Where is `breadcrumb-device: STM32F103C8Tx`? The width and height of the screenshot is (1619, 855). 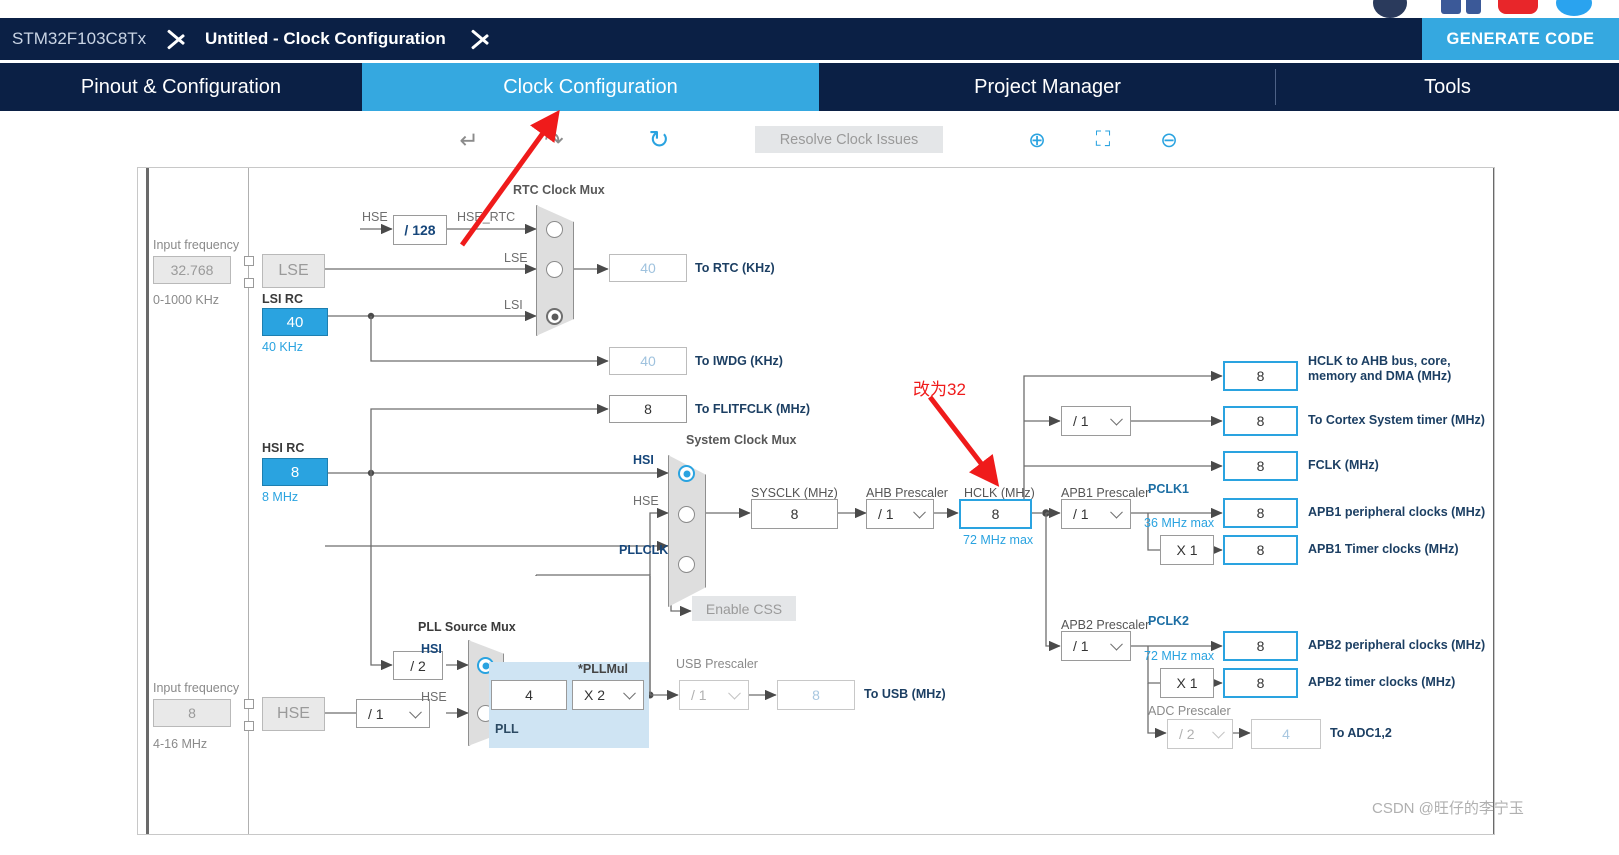
breadcrumb-device: STM32F103C8Tx is located at coordinates (79, 39).